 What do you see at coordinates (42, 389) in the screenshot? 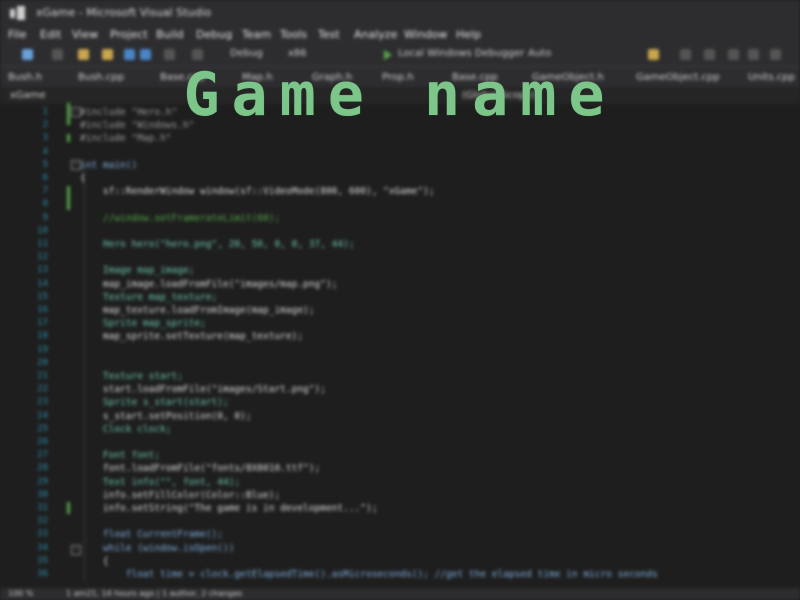
I see `line-number: 22` at bounding box center [42, 389].